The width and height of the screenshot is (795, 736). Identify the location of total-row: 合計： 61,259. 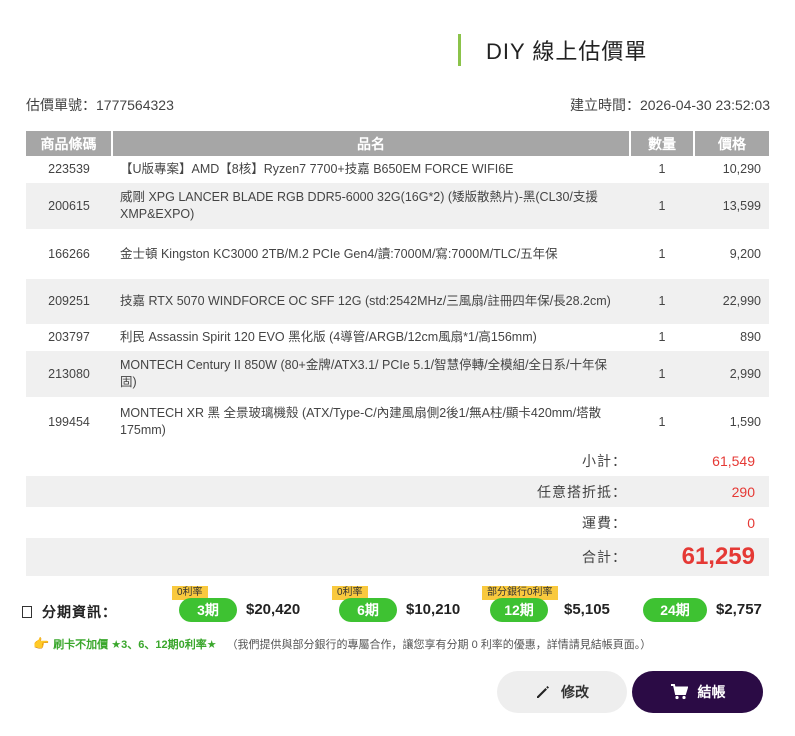
(397, 557).